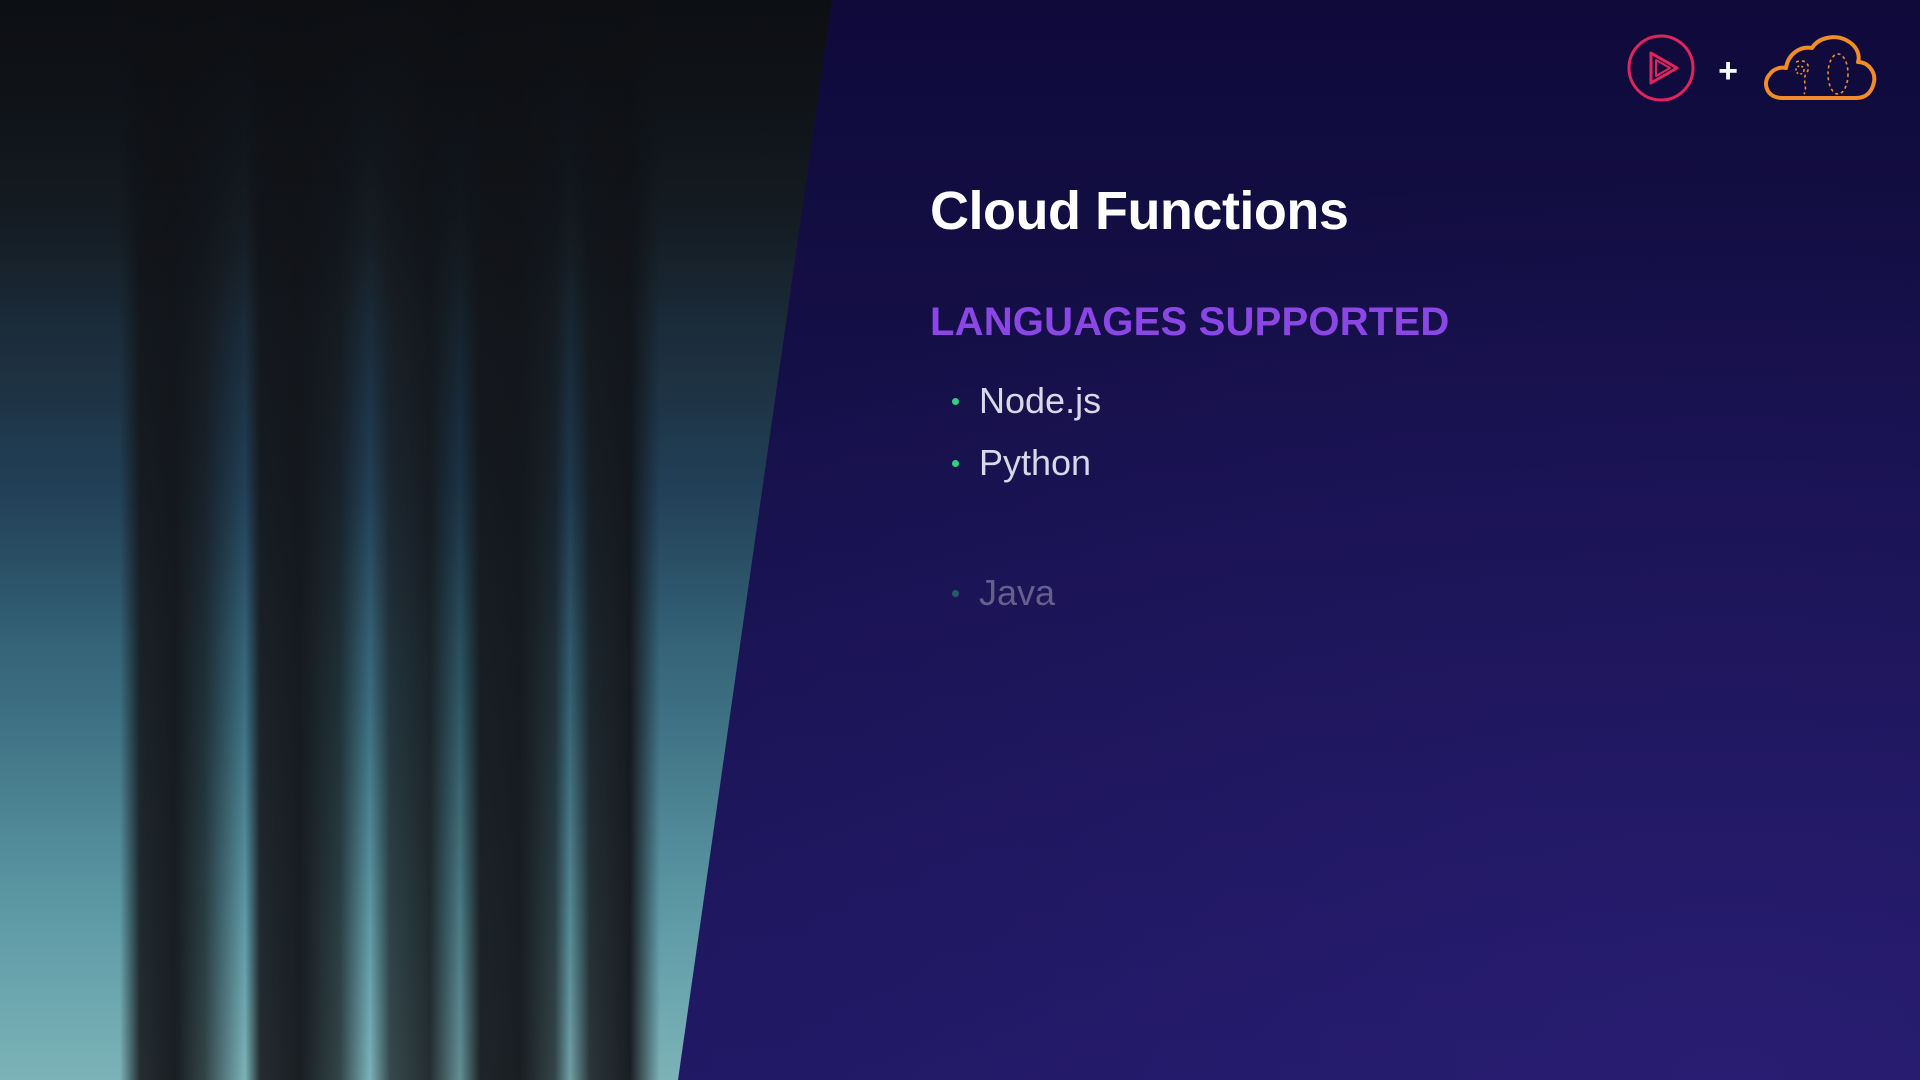 The width and height of the screenshot is (1920, 1080). I want to click on language-label: Java, so click(1017, 592).